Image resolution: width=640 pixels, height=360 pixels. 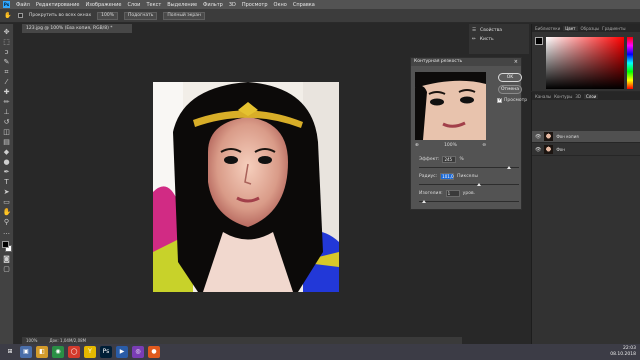 I want to click on threshold-slider-thumb, so click(x=424, y=201).